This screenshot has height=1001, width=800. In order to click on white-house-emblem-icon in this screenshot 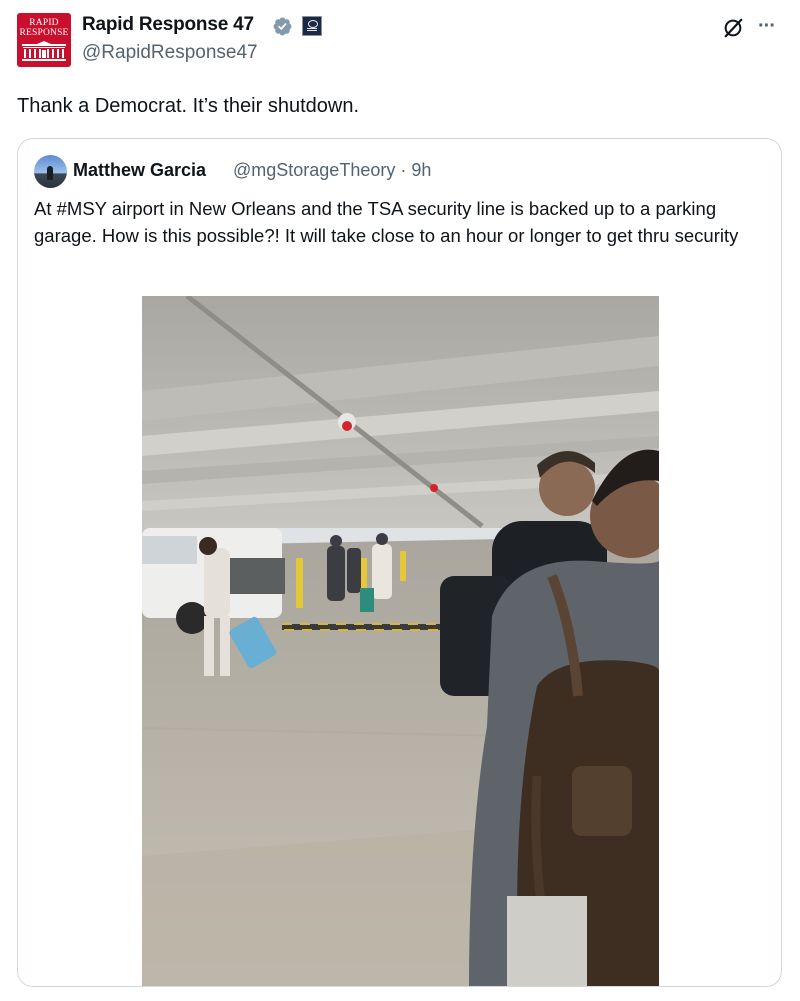, I will do `click(44, 51)`.